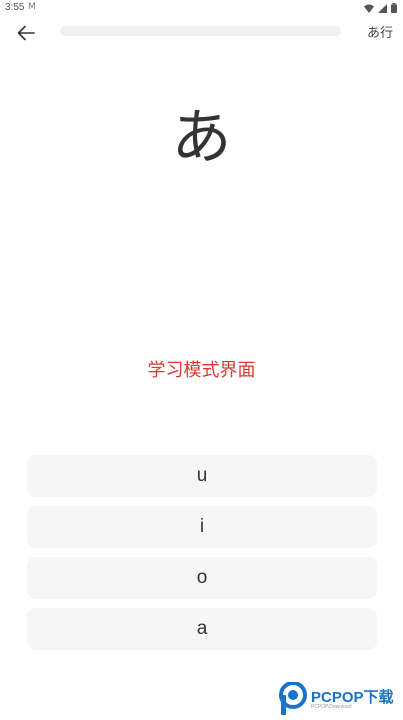 The image size is (403, 720). What do you see at coordinates (201, 370) in the screenshot?
I see `mode-label: 学习模式界面` at bounding box center [201, 370].